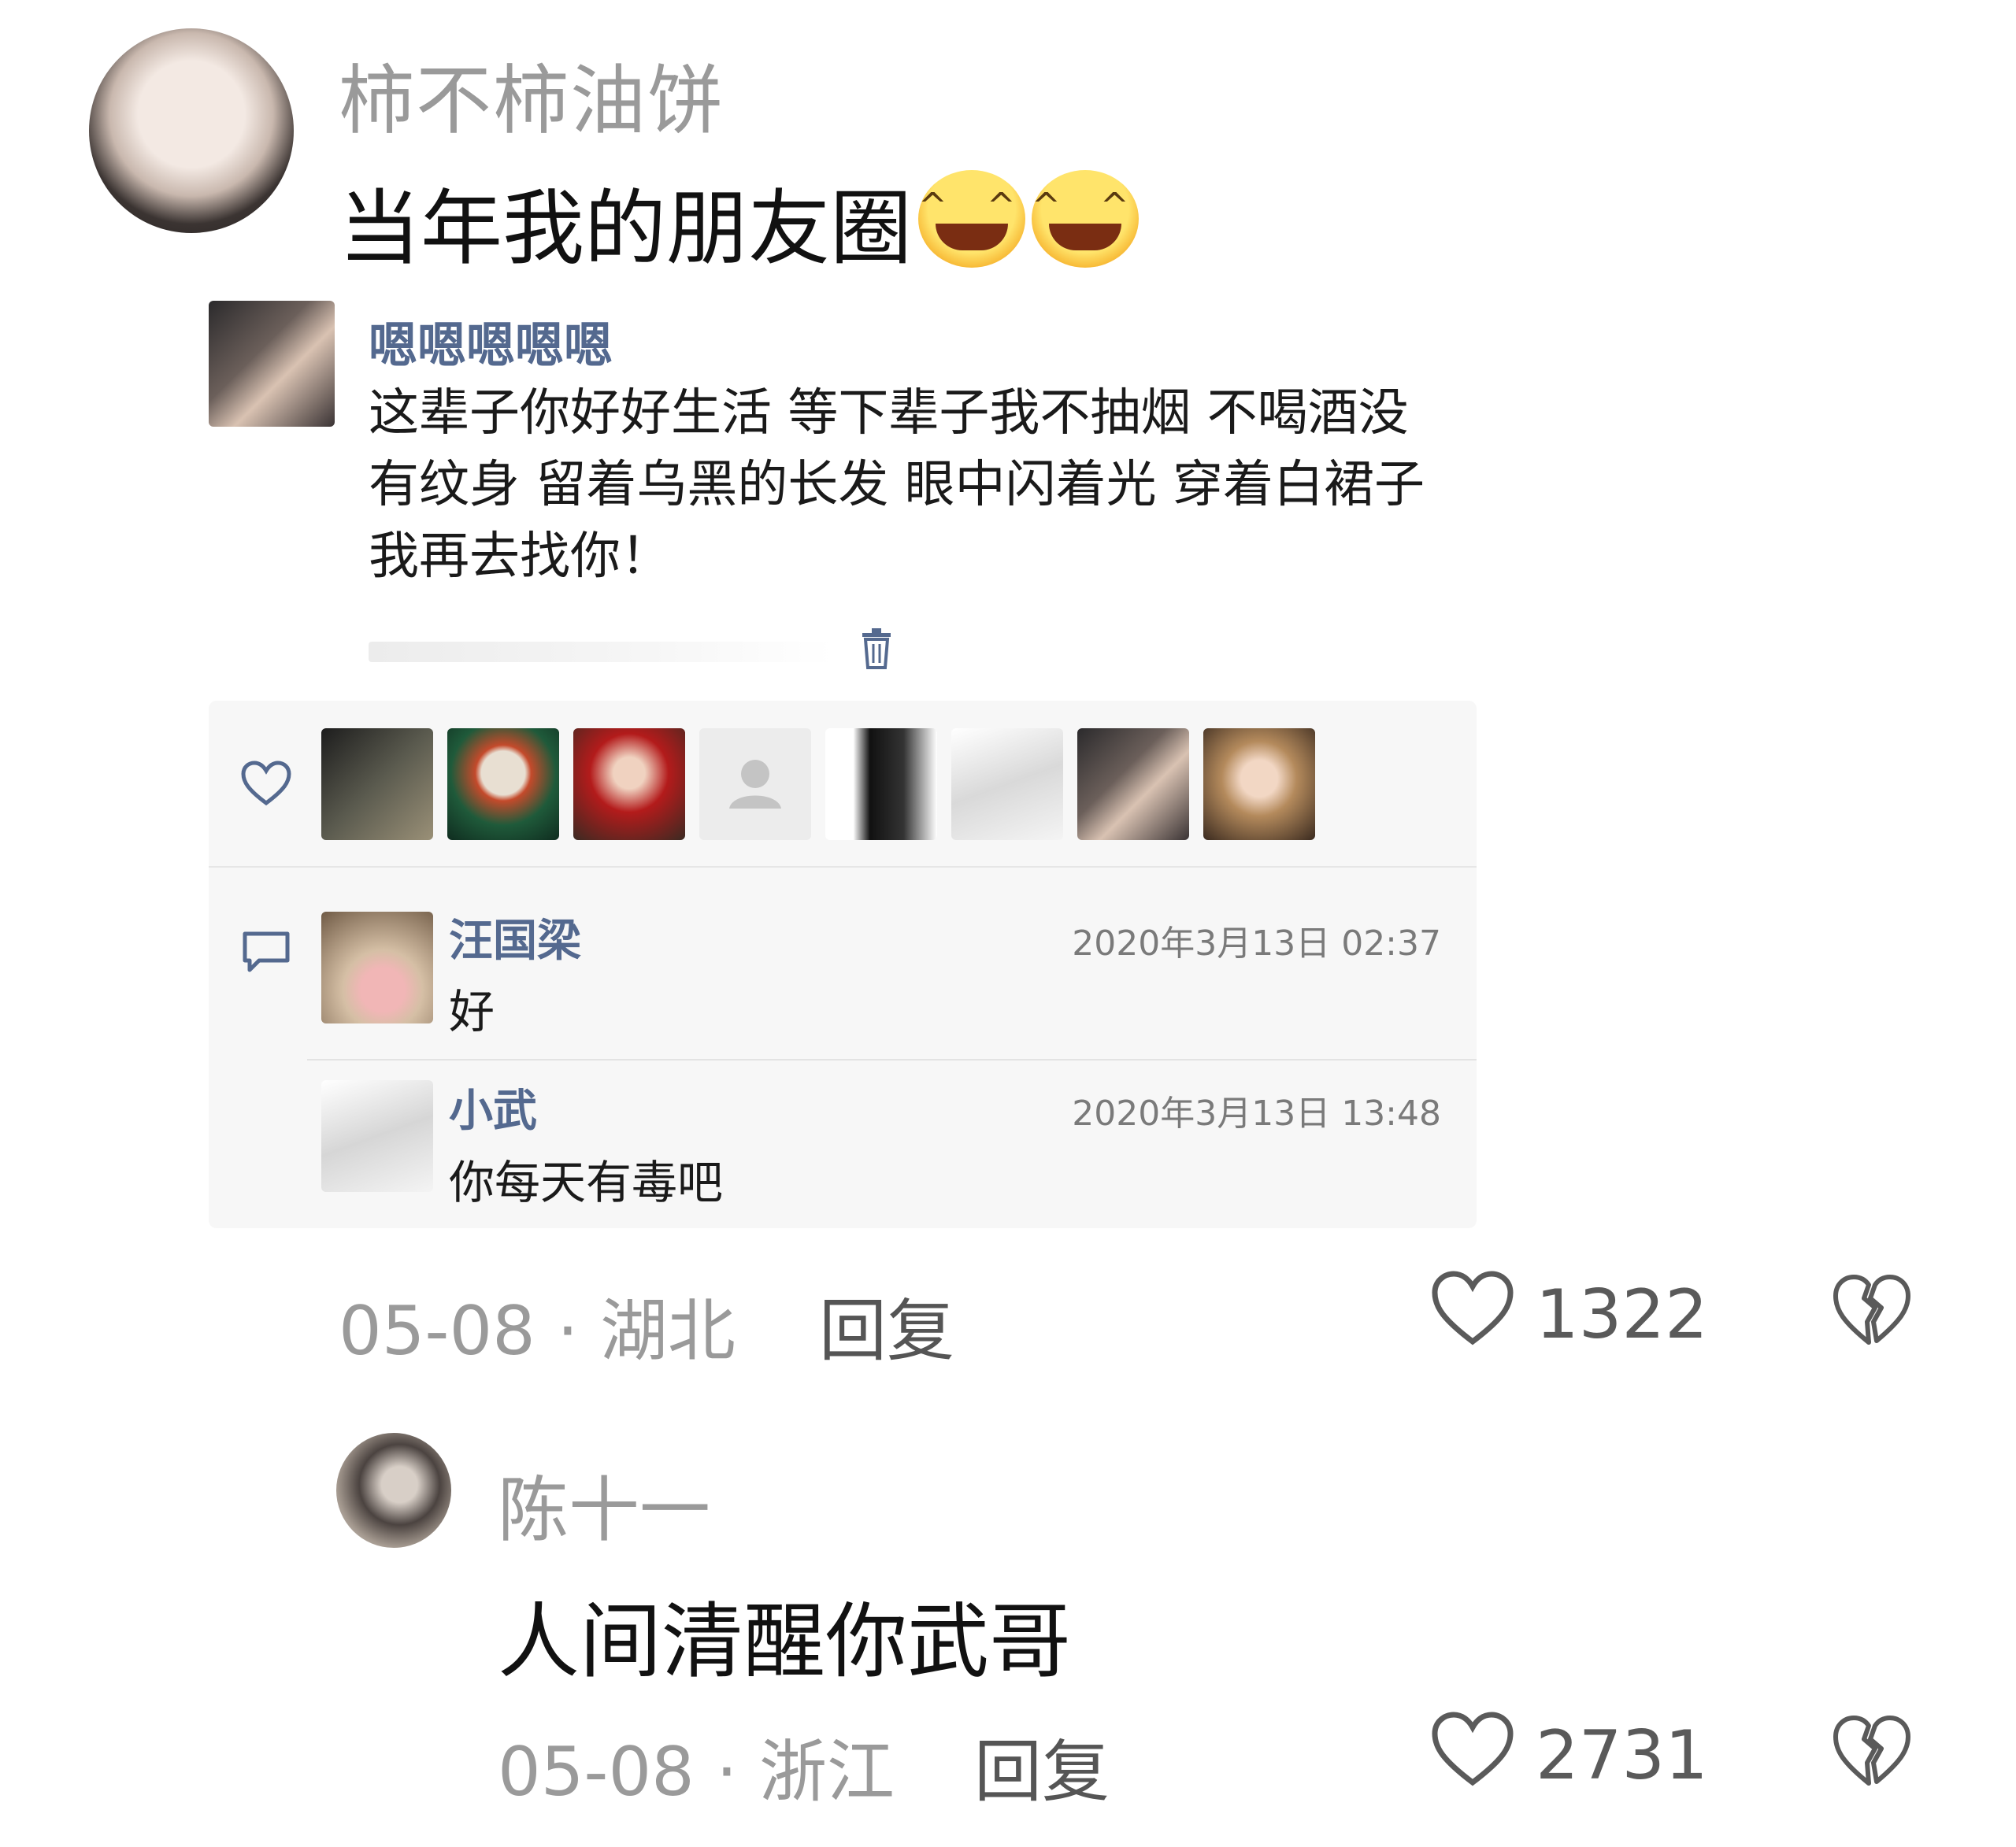 This screenshot has height=1847, width=2016. What do you see at coordinates (892, 1059) in the screenshot?
I see `reply-divider` at bounding box center [892, 1059].